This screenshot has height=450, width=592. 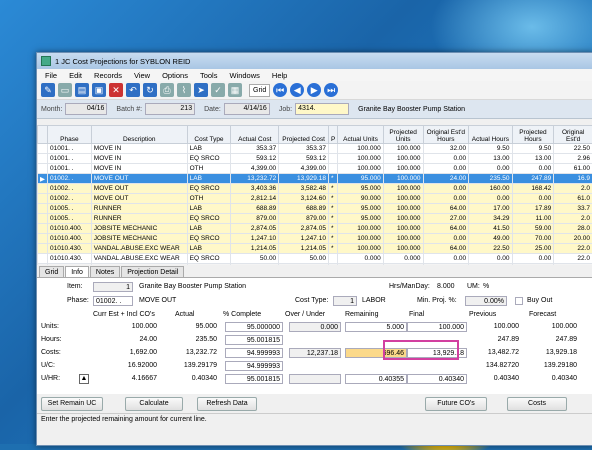 I want to click on final-field, so click(x=437, y=366).